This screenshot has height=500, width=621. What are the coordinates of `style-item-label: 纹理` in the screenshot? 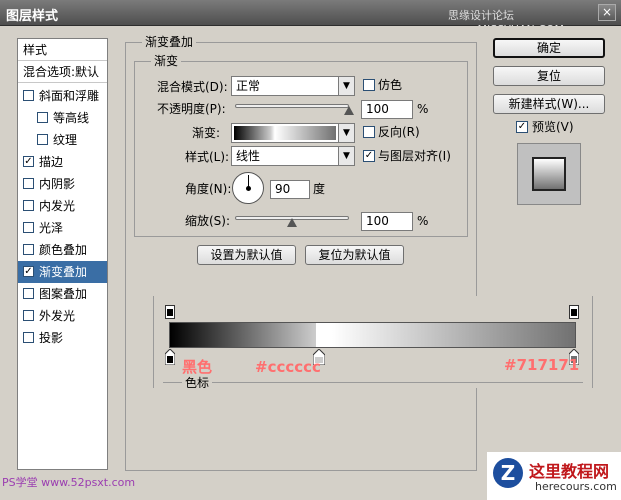 It's located at (65, 140).